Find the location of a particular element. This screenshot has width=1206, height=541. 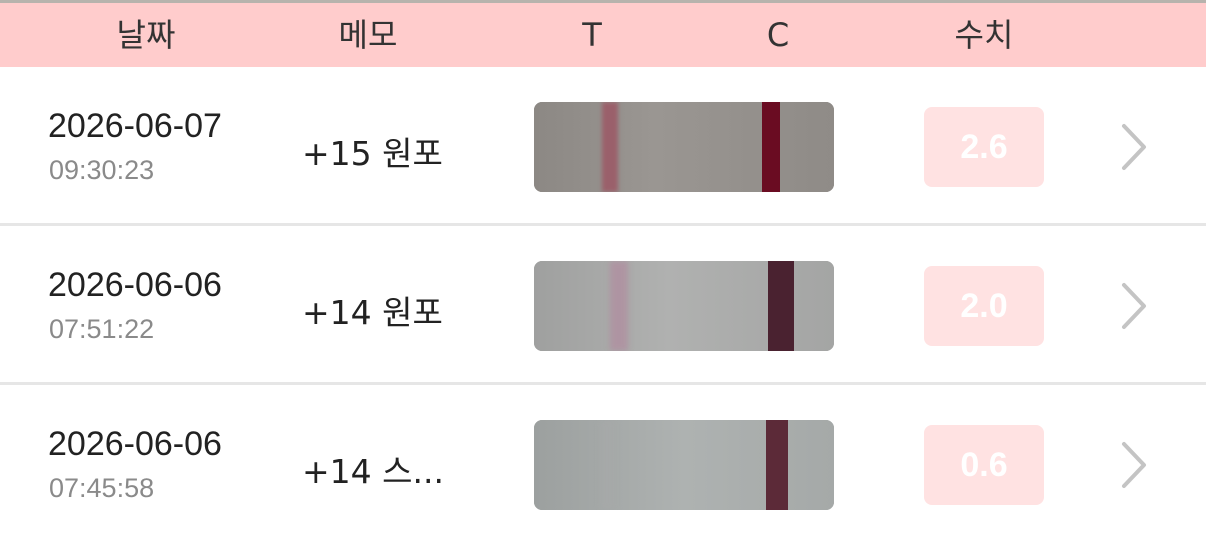

table-header: 날짜 메모 T C 수치 is located at coordinates (603, 35).